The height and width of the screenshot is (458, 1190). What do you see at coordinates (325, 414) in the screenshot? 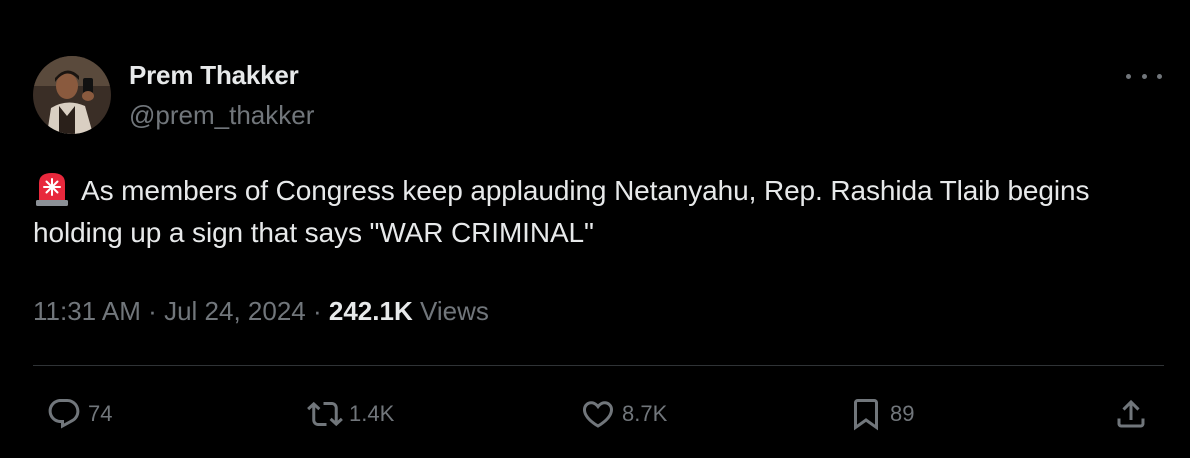
I see `repost-icon` at bounding box center [325, 414].